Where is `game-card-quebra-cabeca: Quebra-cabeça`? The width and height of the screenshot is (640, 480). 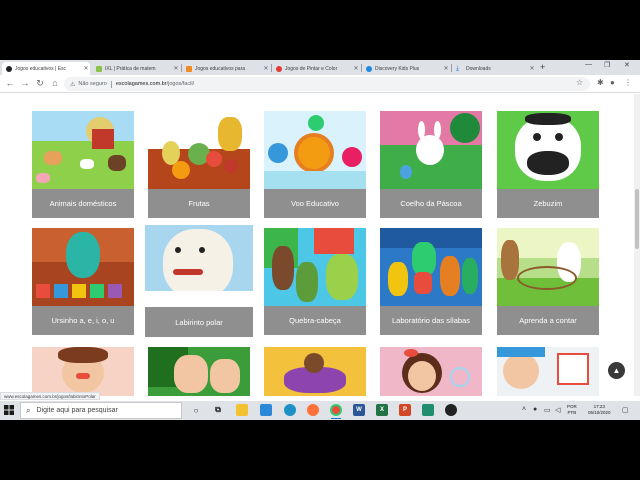
game-card-quebra-cabeca: Quebra-cabeça is located at coordinates (315, 281).